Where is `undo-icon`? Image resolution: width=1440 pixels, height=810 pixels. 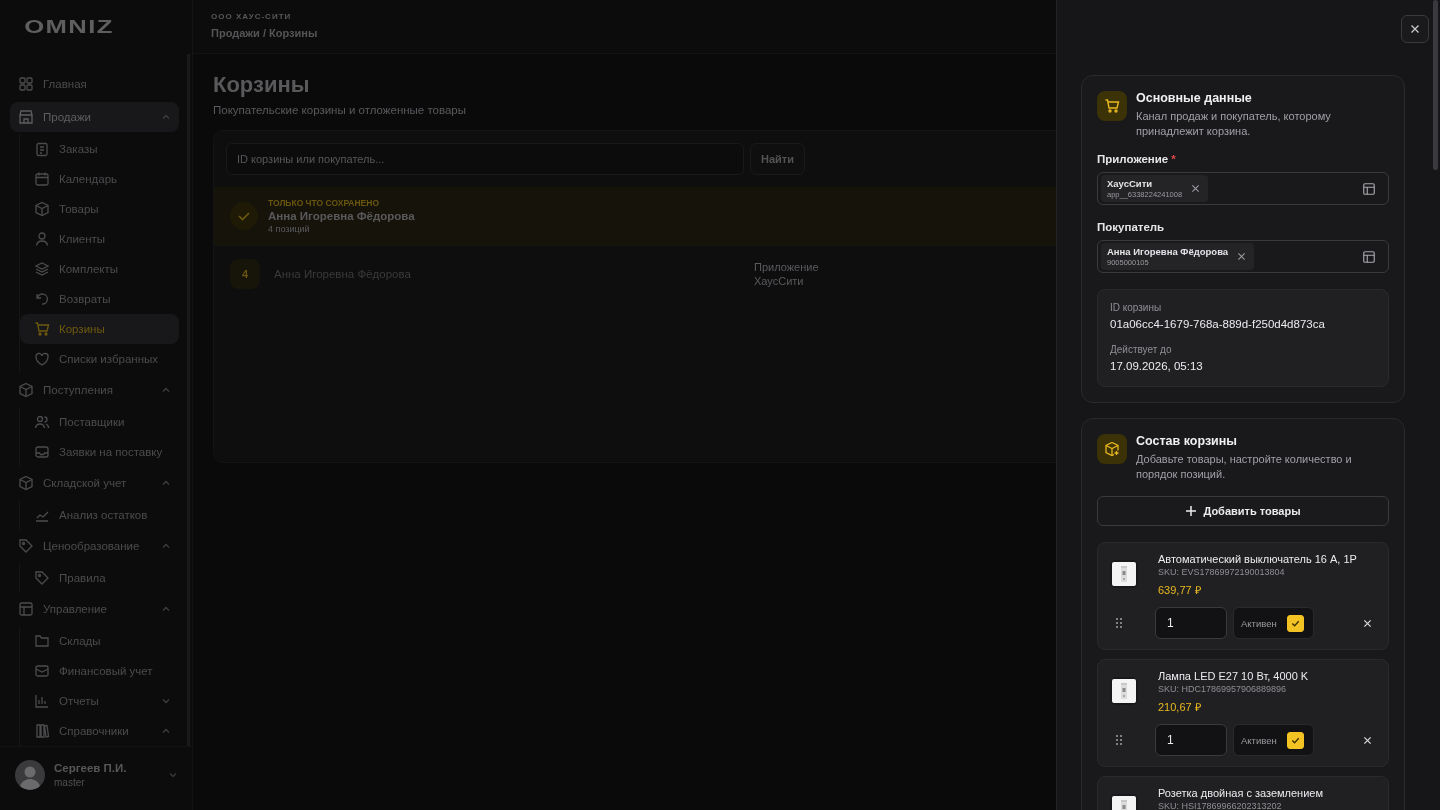
undo-icon is located at coordinates (42, 298).